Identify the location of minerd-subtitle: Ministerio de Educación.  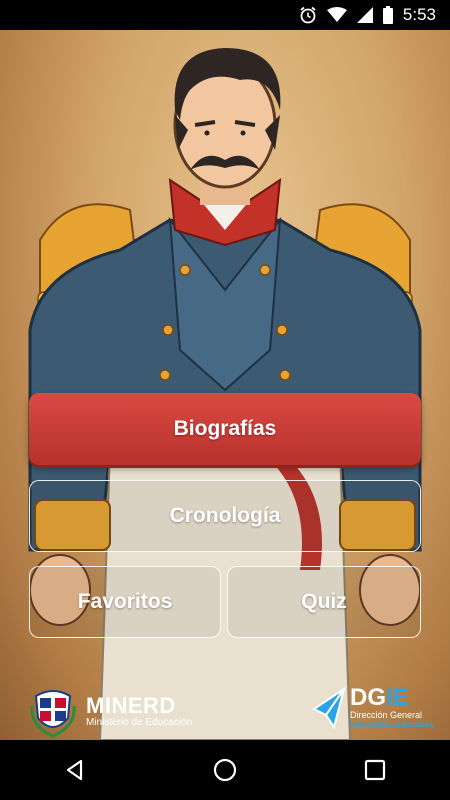
(139, 722).